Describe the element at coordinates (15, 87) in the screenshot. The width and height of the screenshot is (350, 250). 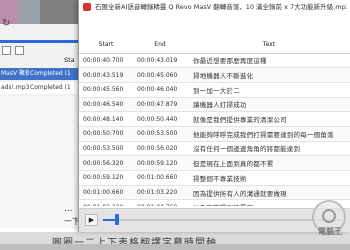
I see `file-name: ads!.mp3` at that location.